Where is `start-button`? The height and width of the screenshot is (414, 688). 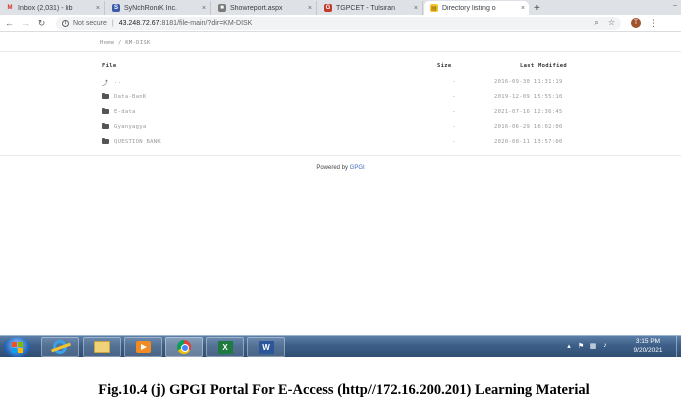
start-button is located at coordinates (17, 347).